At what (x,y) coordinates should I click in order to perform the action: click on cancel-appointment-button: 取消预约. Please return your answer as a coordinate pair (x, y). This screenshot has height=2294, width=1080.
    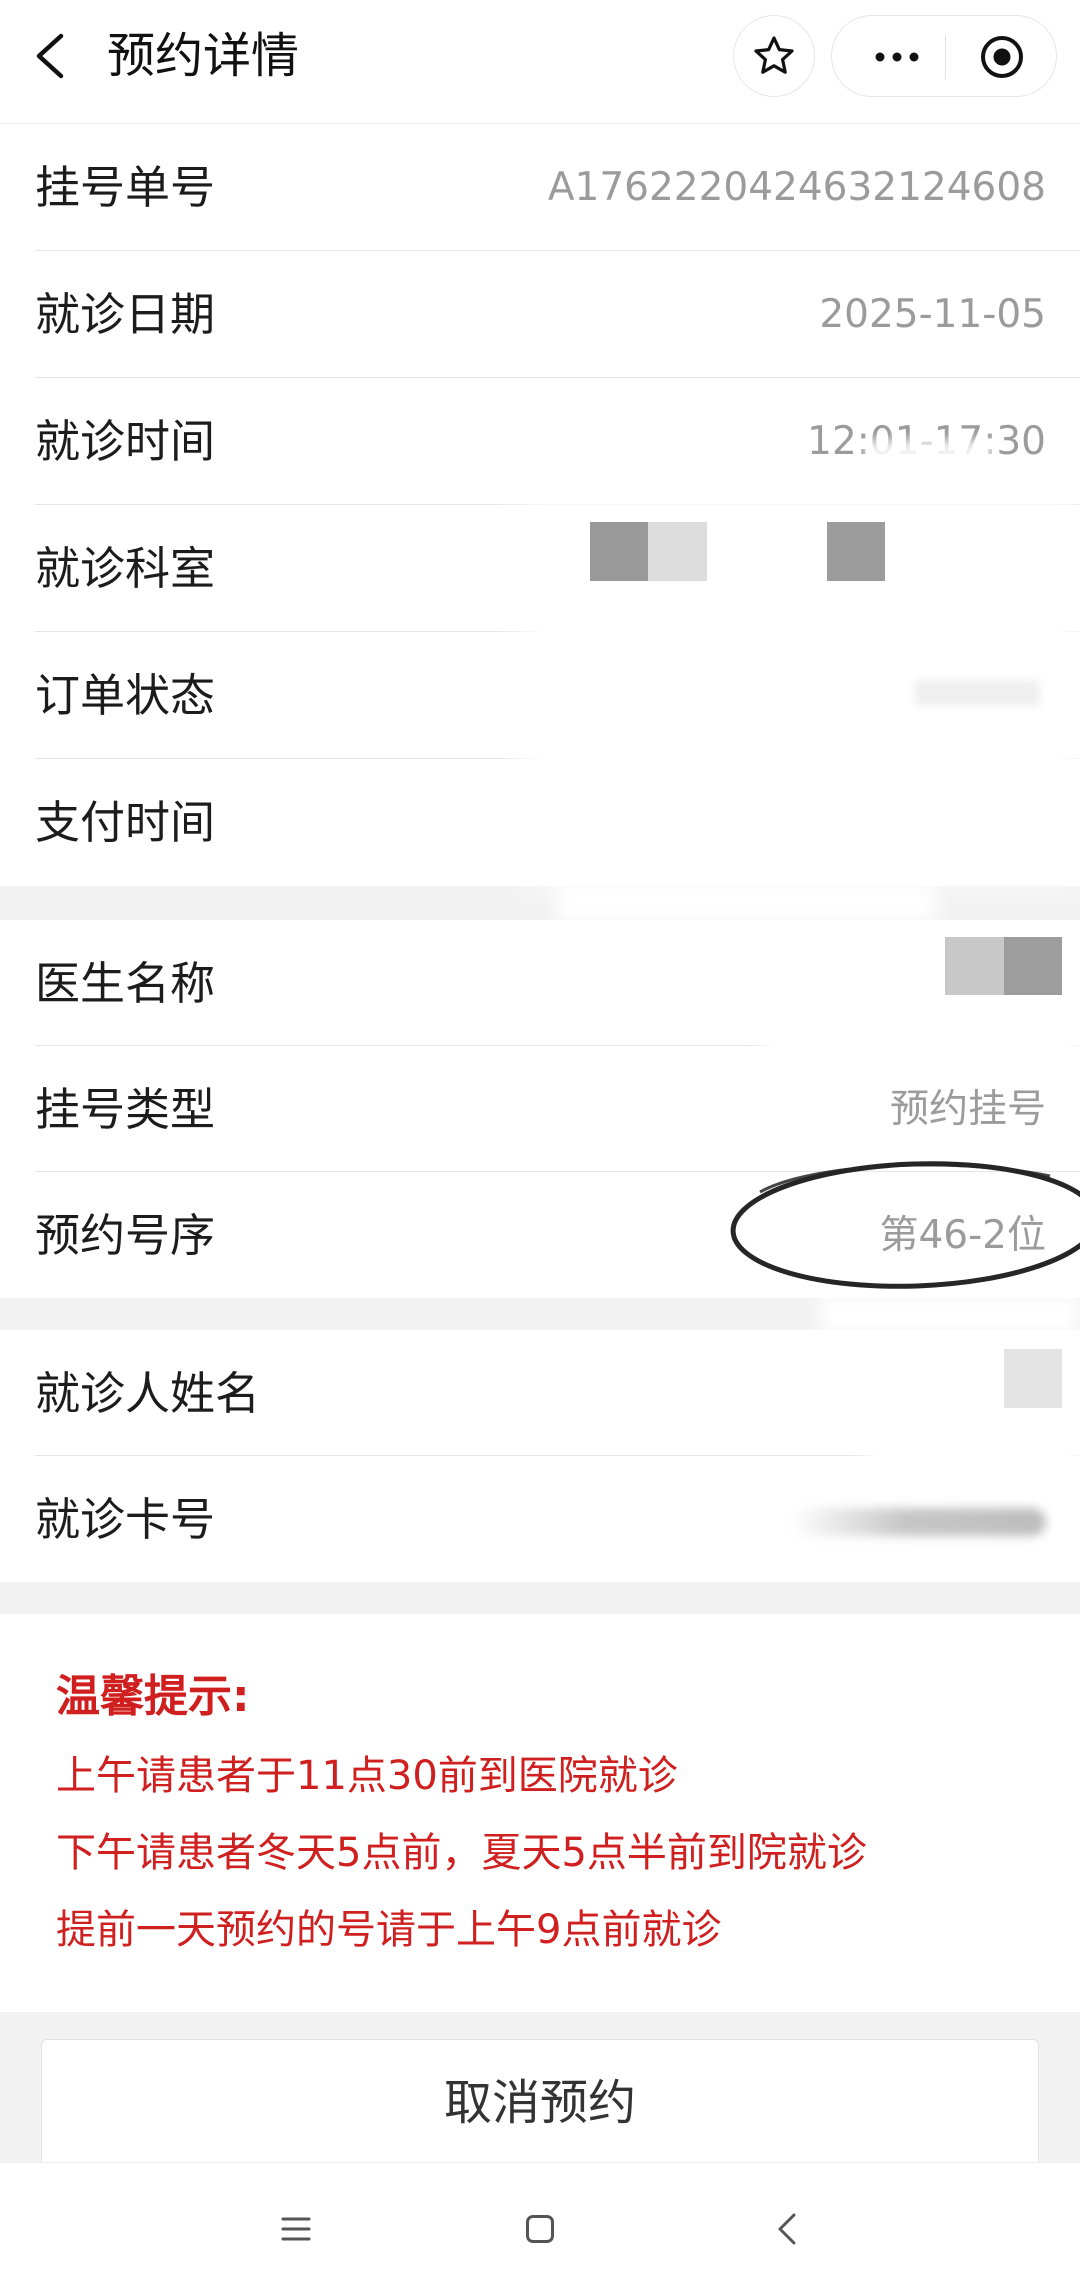
    Looking at the image, I should click on (540, 2103).